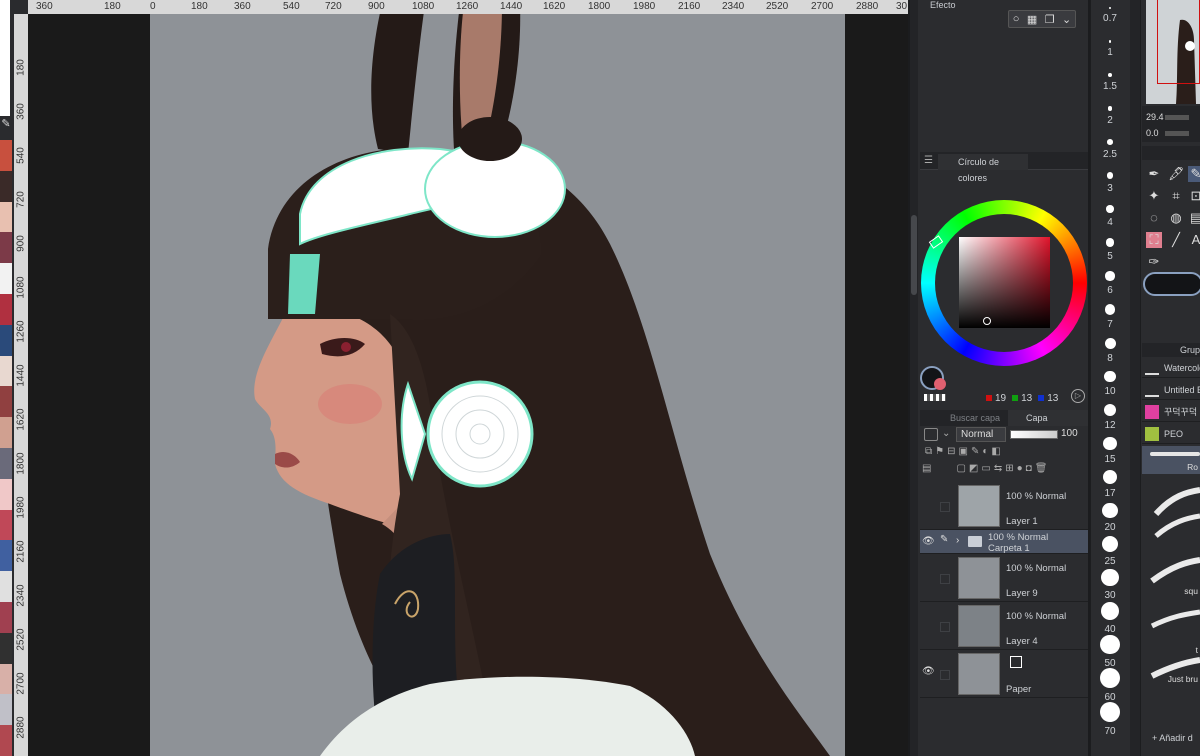 The width and height of the screenshot is (1200, 756). I want to click on mask-add-icon: ●, so click(1020, 471).